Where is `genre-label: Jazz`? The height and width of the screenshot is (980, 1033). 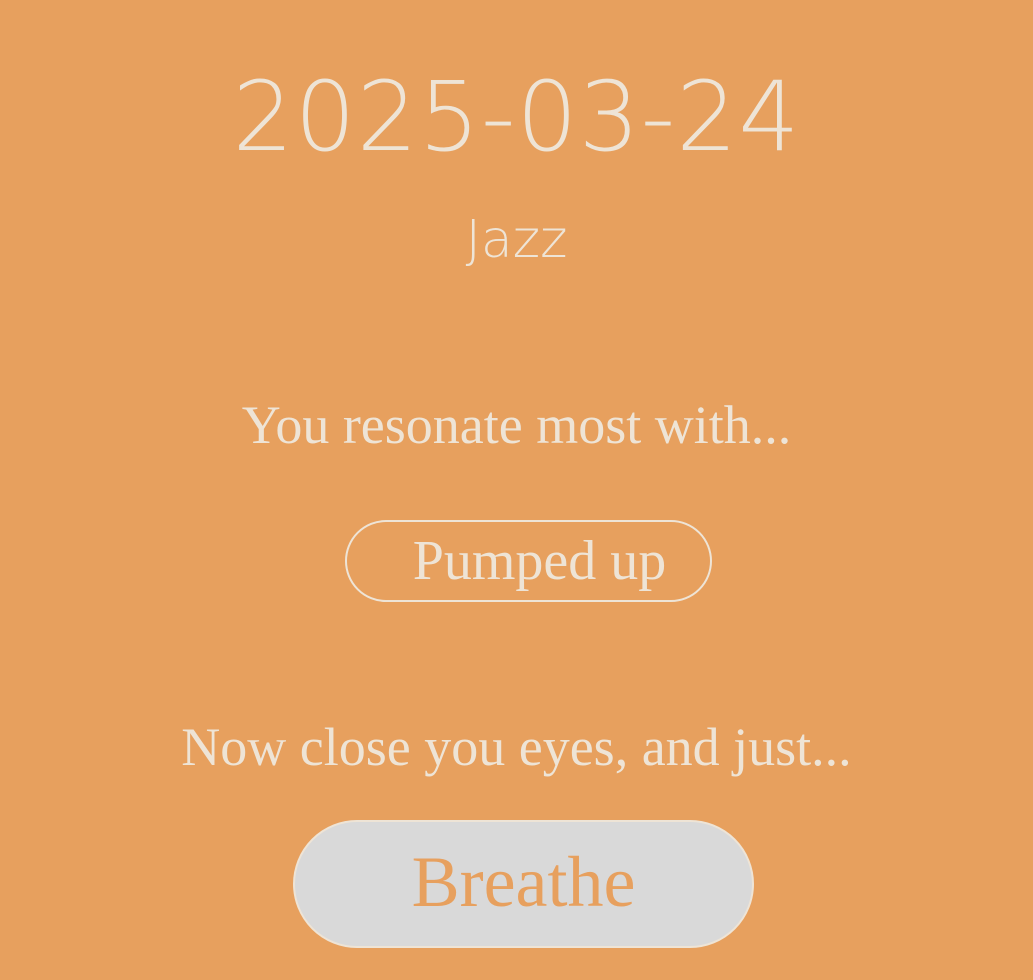
genre-label: Jazz is located at coordinates (516, 240).